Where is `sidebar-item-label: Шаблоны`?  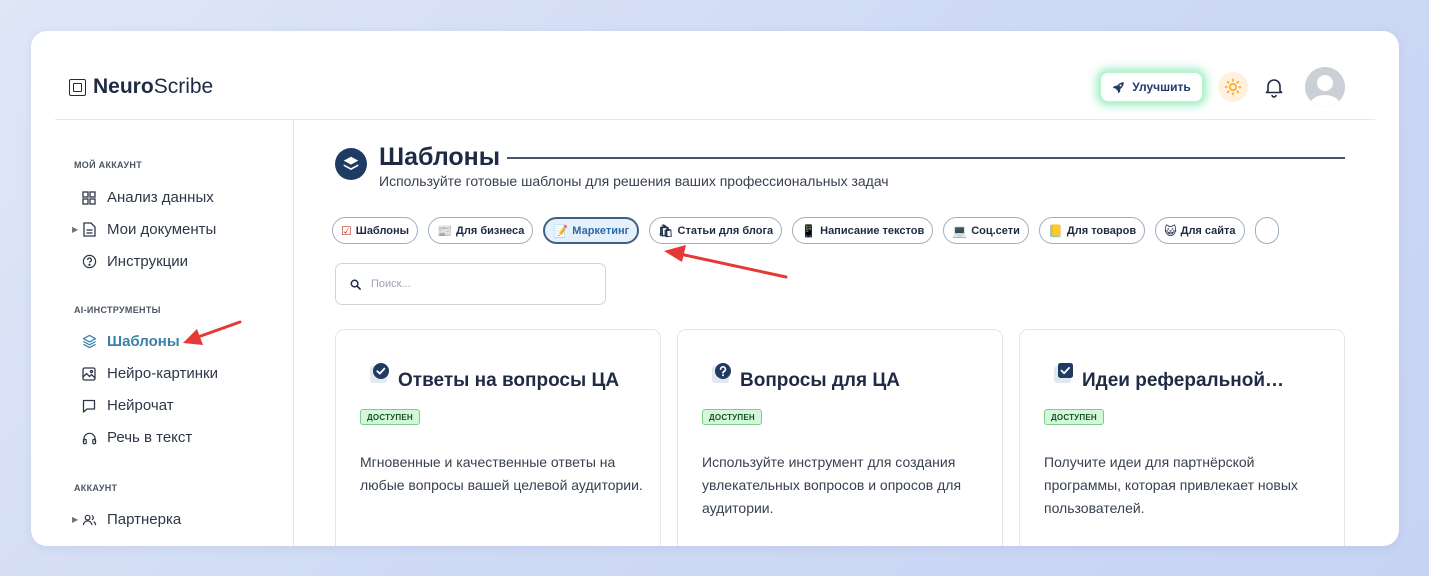
sidebar-item-label: Шаблоны is located at coordinates (143, 341).